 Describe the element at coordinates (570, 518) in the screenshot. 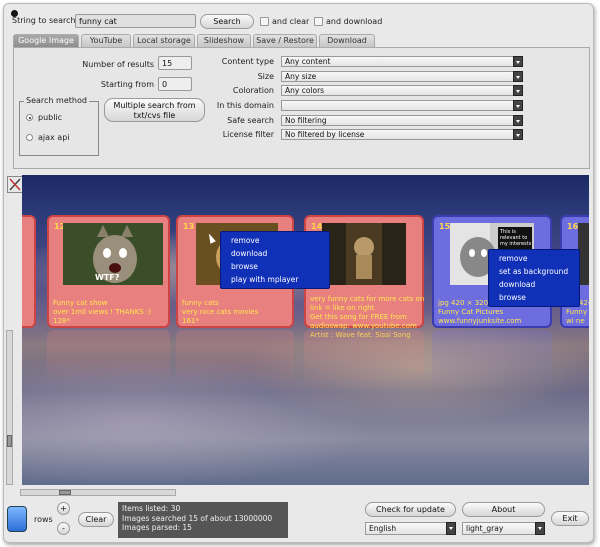

I see `exit-button: Exit` at that location.